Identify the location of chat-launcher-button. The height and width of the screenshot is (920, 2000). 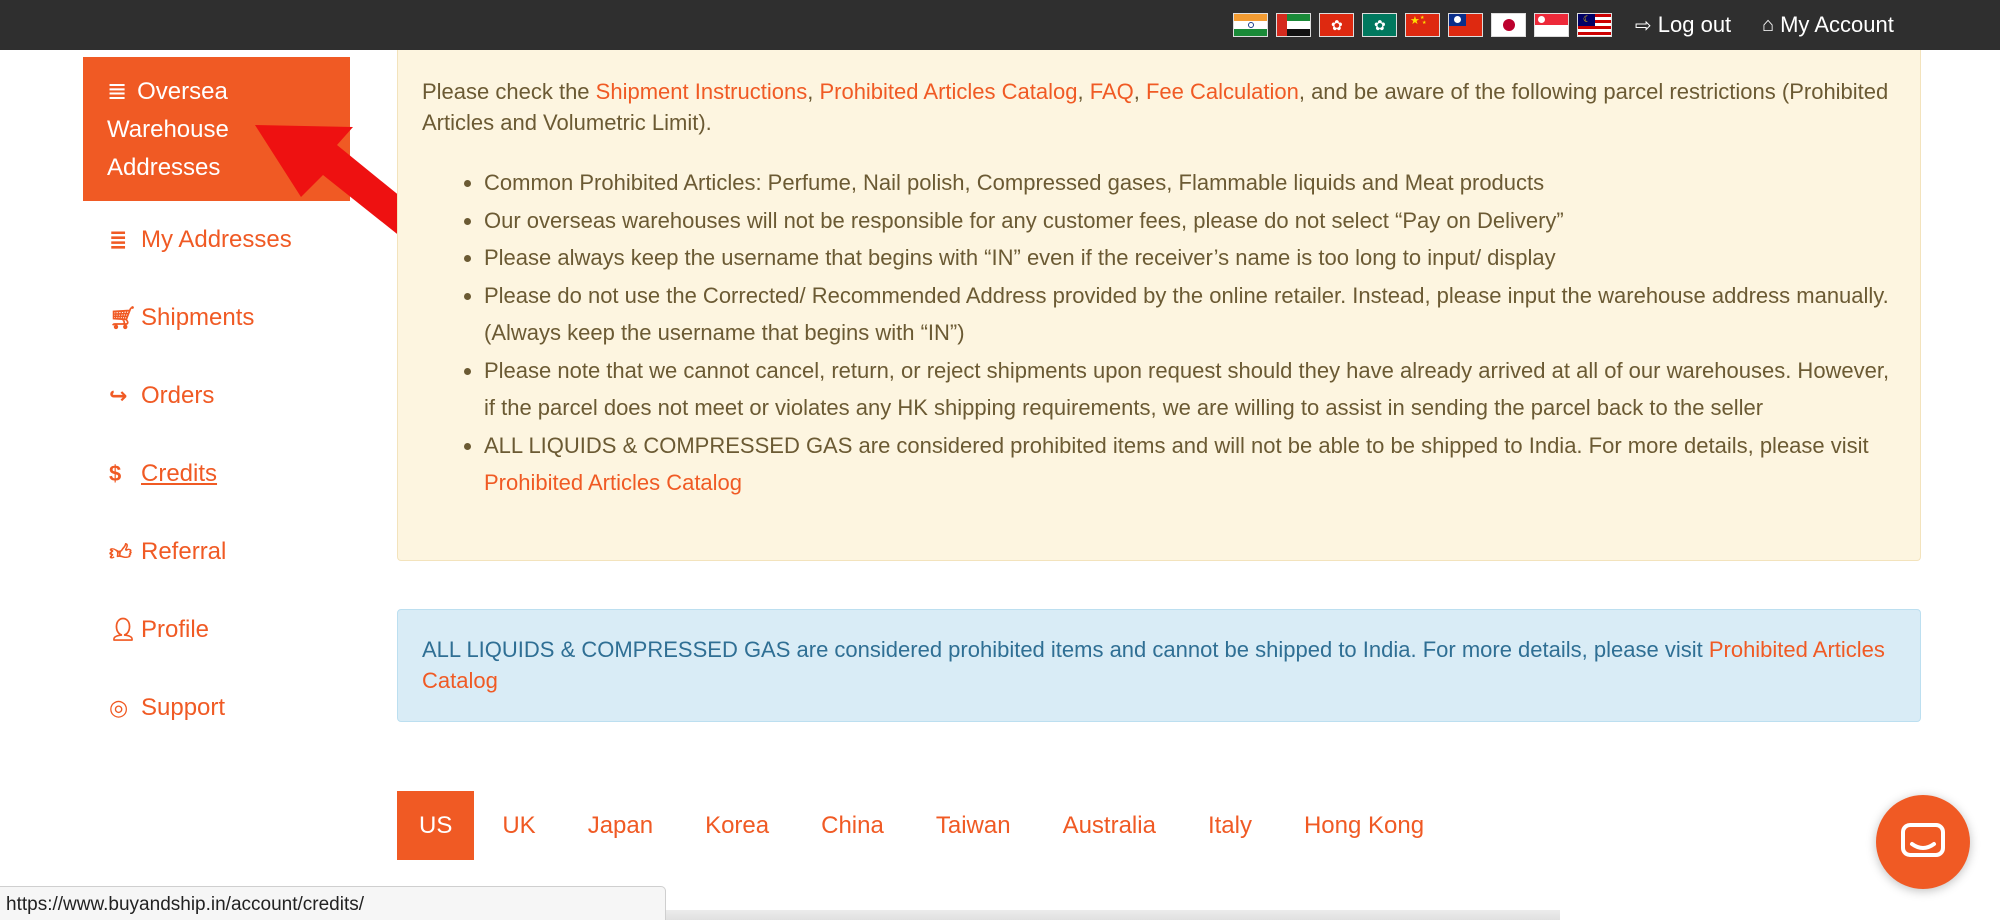
(1923, 842).